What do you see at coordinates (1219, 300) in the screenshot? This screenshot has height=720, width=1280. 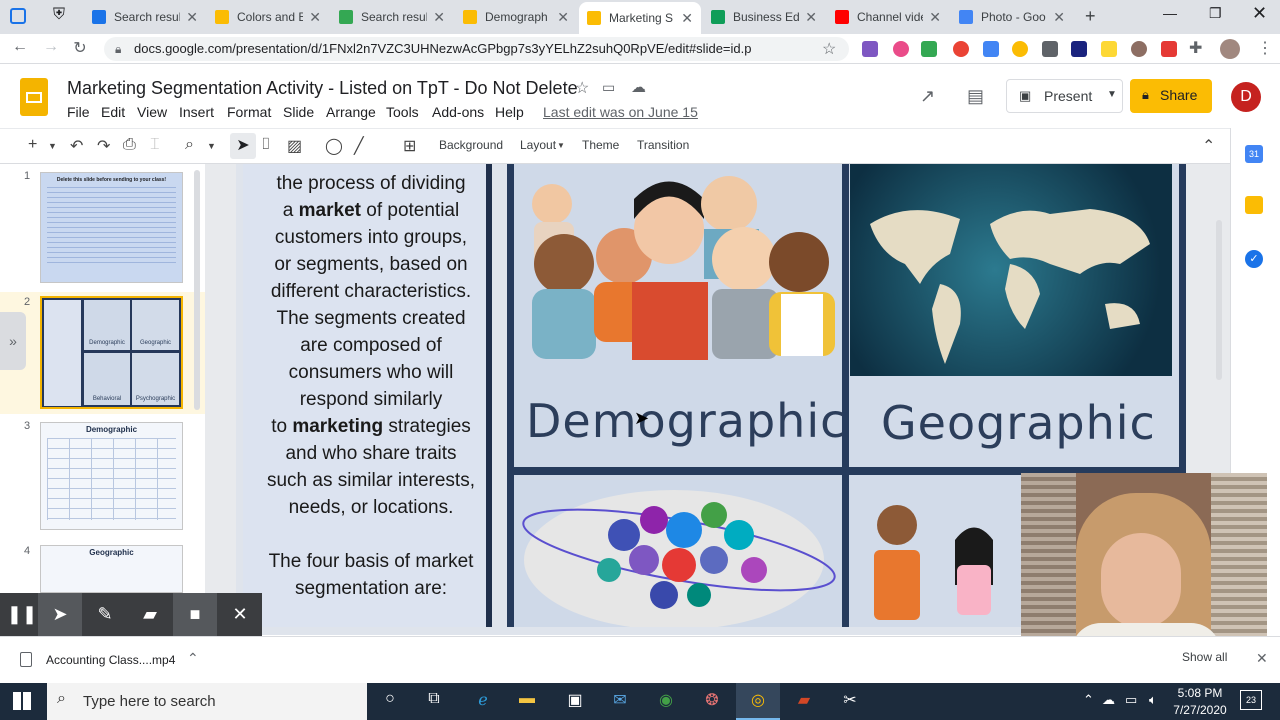 I see `canvas-scrollbar` at bounding box center [1219, 300].